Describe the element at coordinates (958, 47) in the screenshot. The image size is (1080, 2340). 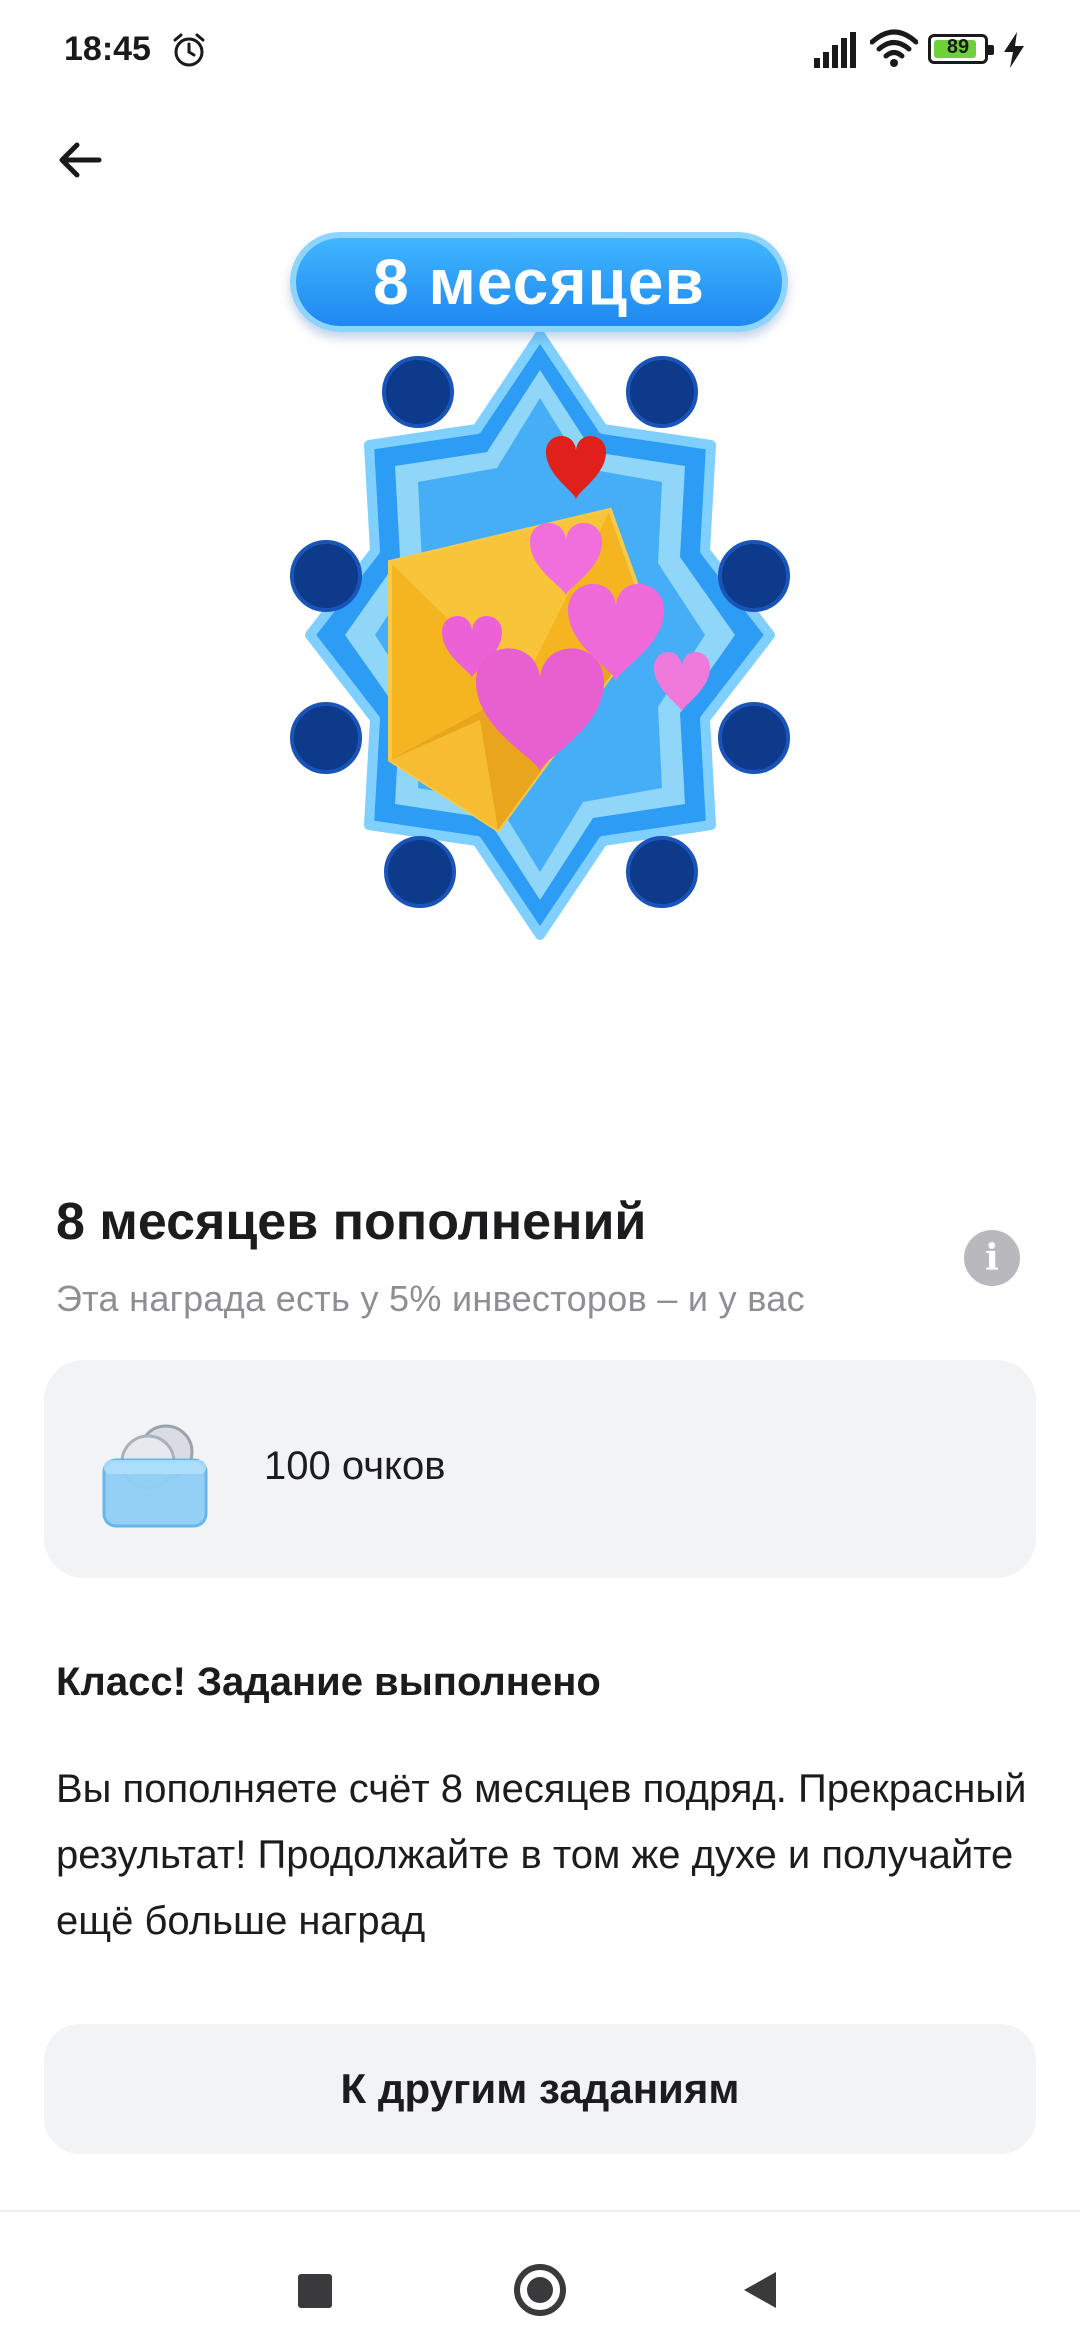
I see `battery-level: 89` at that location.